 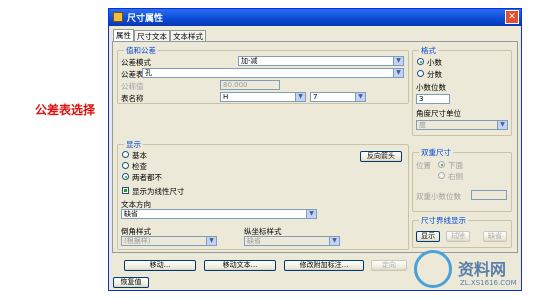 I want to click on ordinate-style-value: 缺省, so click(x=254, y=241).